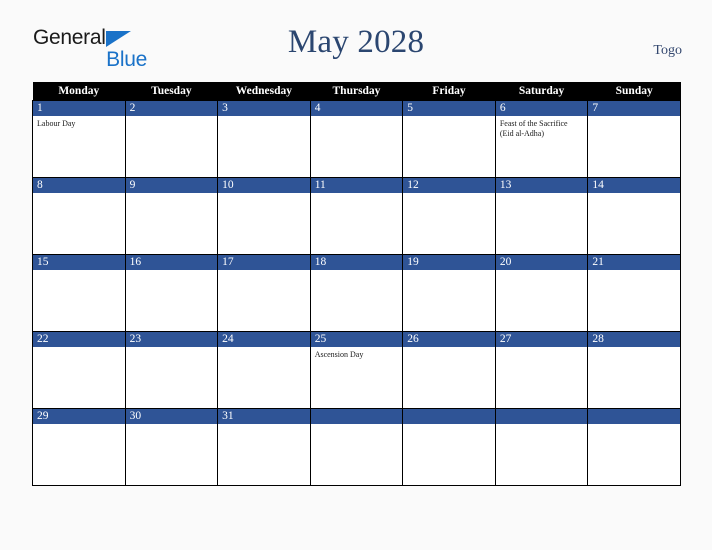  I want to click on day-cell-content: 1 Labour Day, so click(79, 139).